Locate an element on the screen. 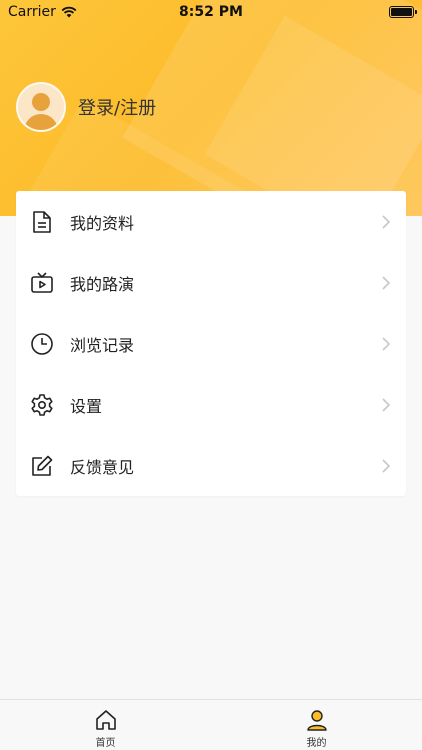  avatar-head is located at coordinates (41, 102).